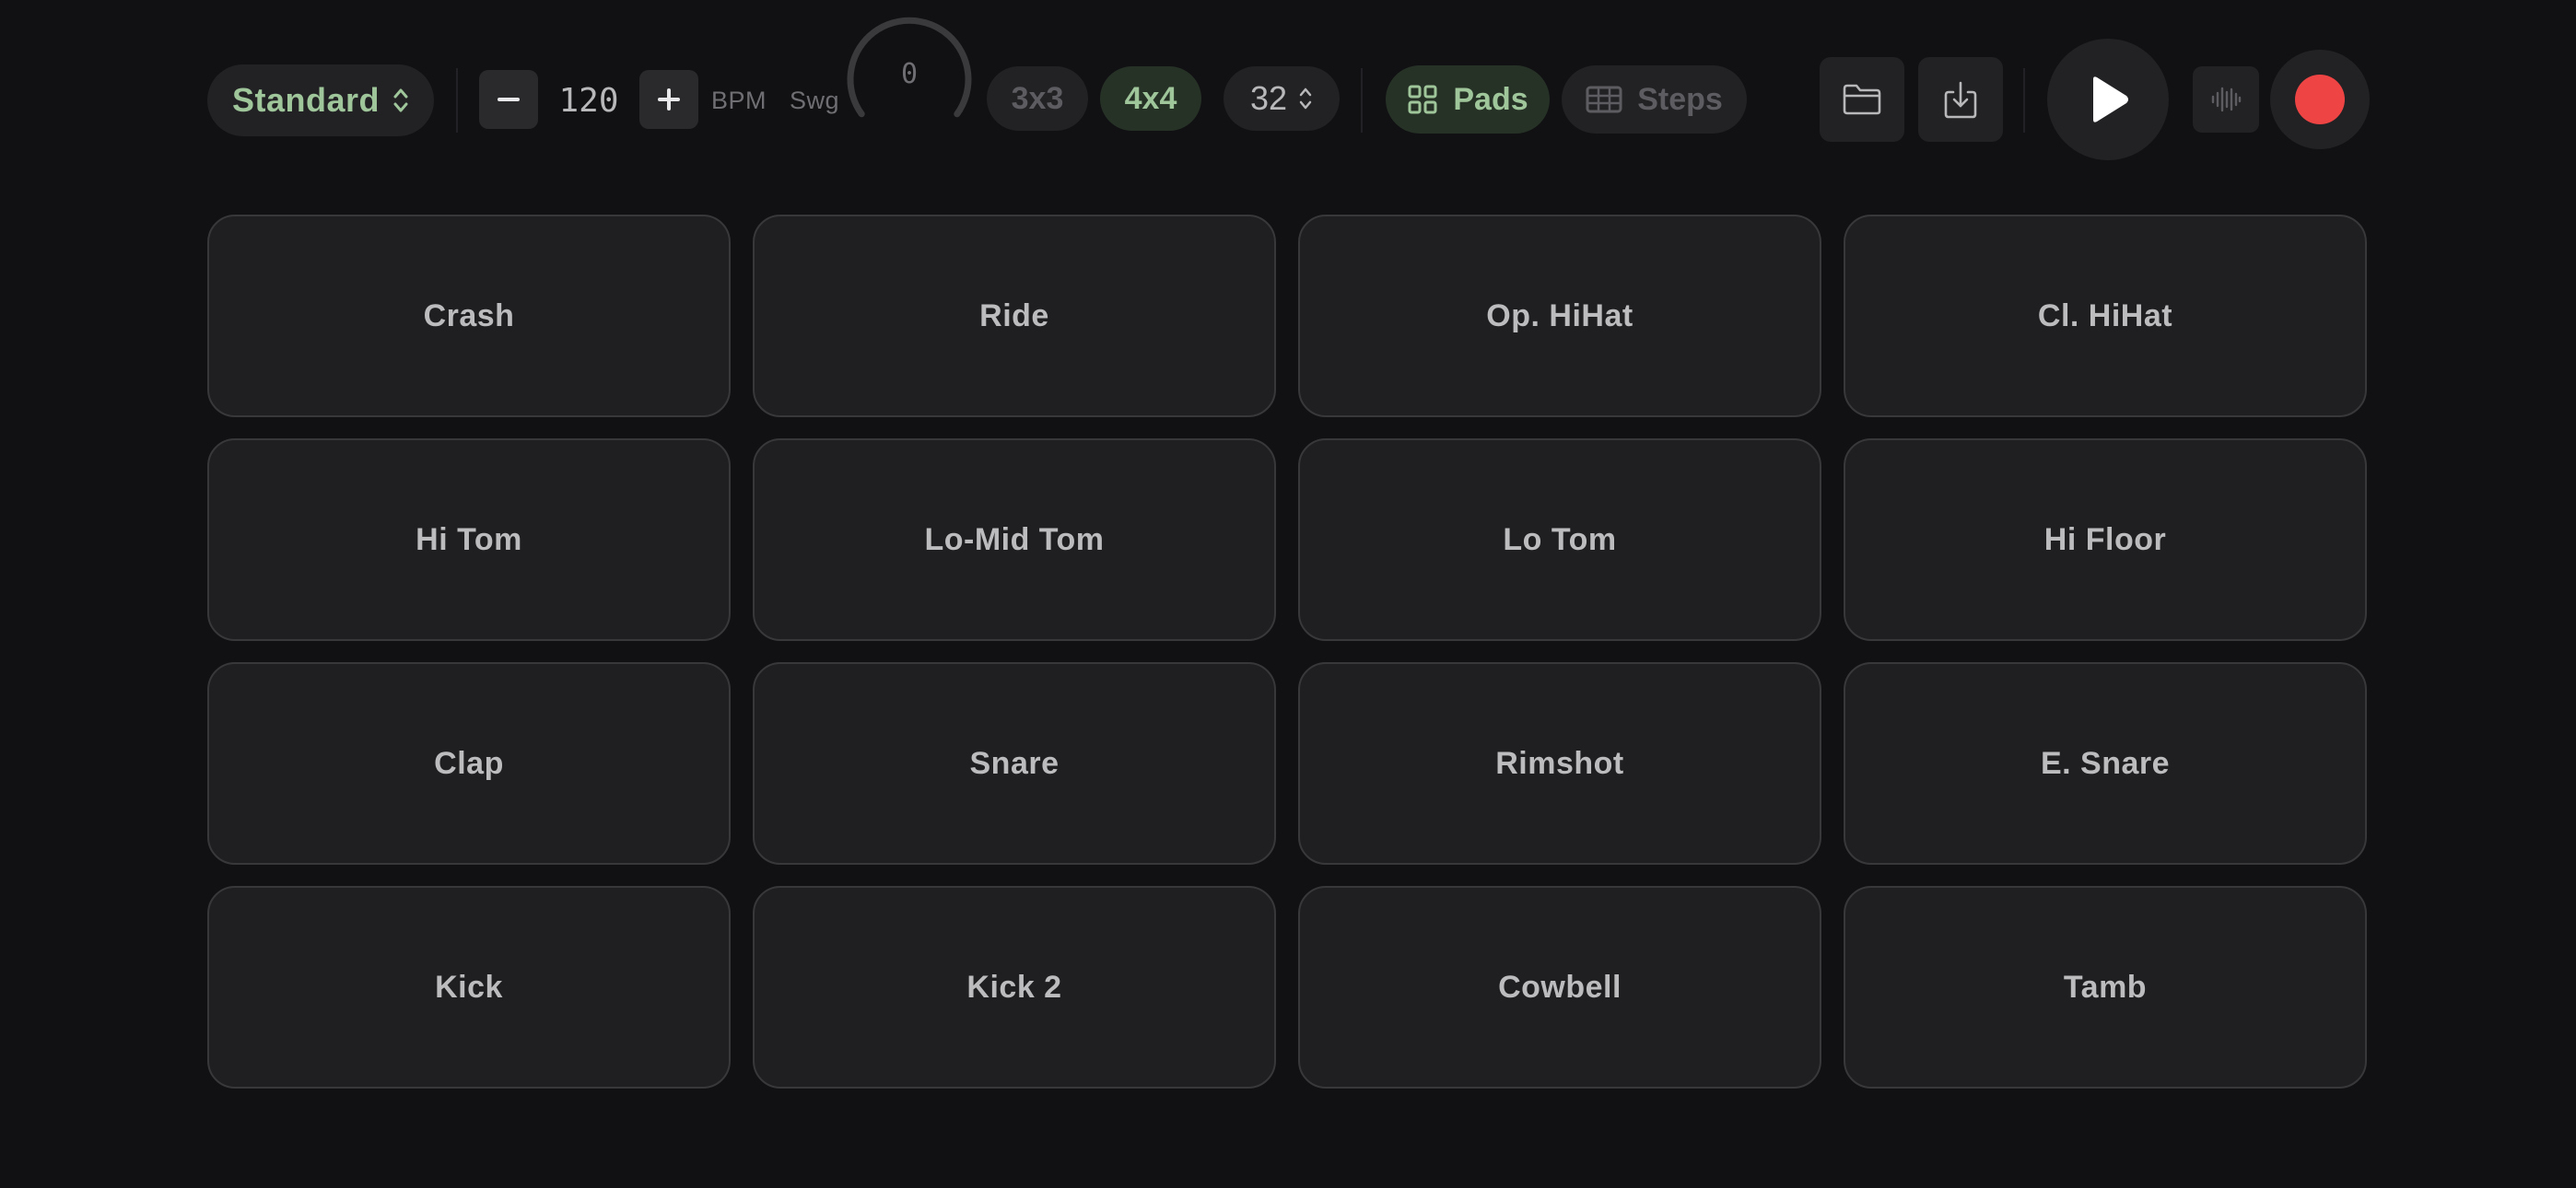 The image size is (2576, 1188). What do you see at coordinates (1559, 763) in the screenshot?
I see `pad-rimshot: Rimshot` at bounding box center [1559, 763].